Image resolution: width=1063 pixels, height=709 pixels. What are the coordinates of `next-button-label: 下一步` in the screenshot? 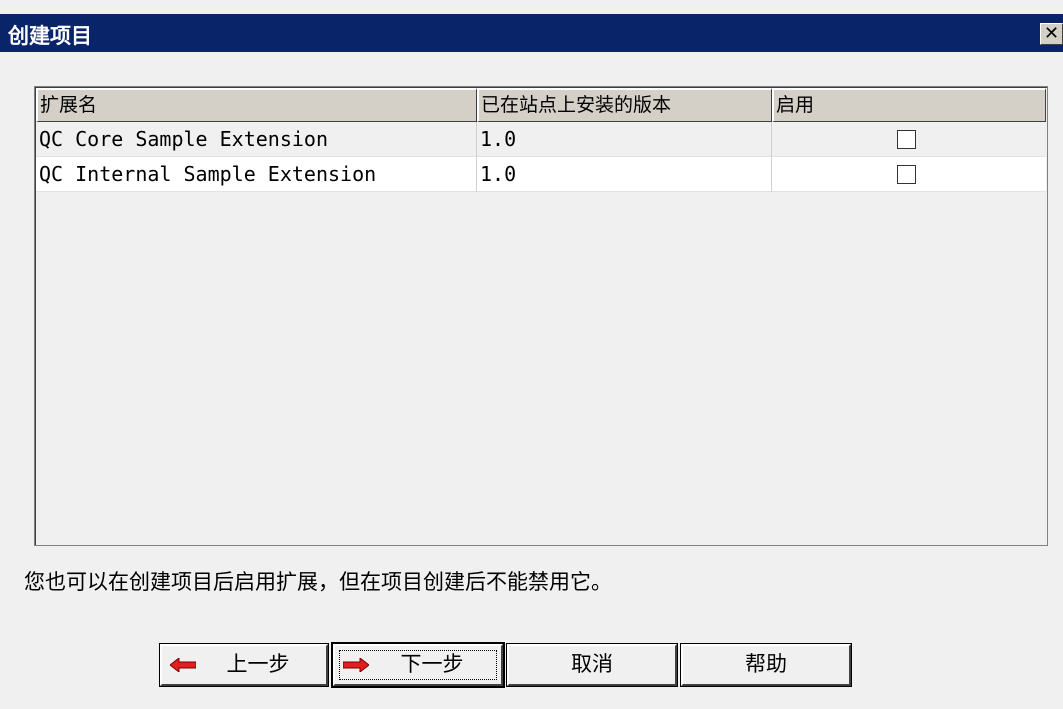 It's located at (432, 664).